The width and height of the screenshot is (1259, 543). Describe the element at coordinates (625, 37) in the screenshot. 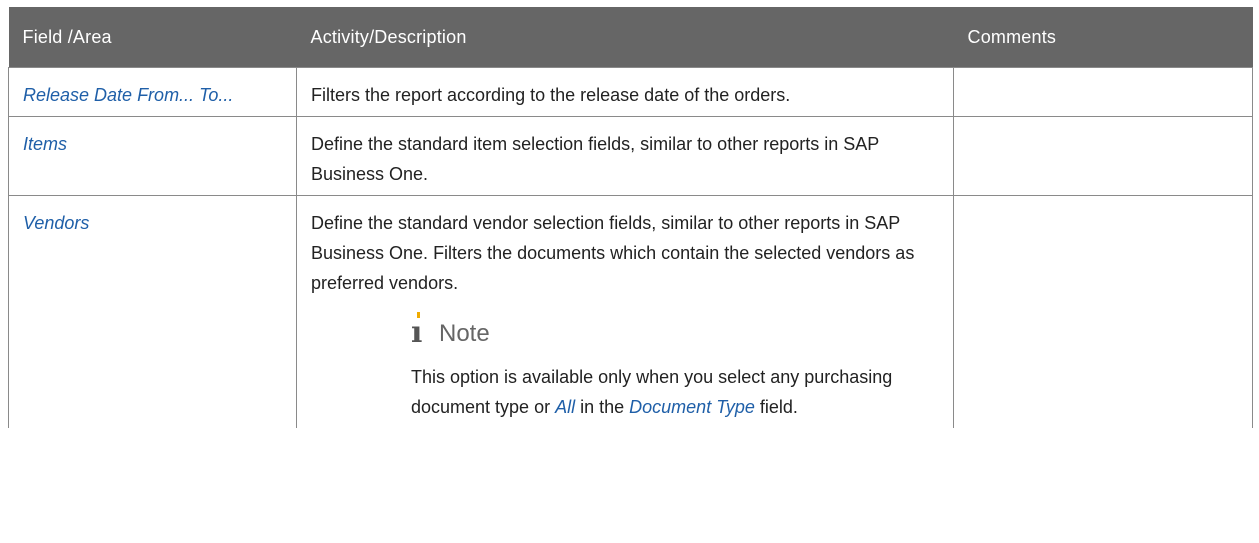

I see `header-activity-description: Activity/Description` at that location.